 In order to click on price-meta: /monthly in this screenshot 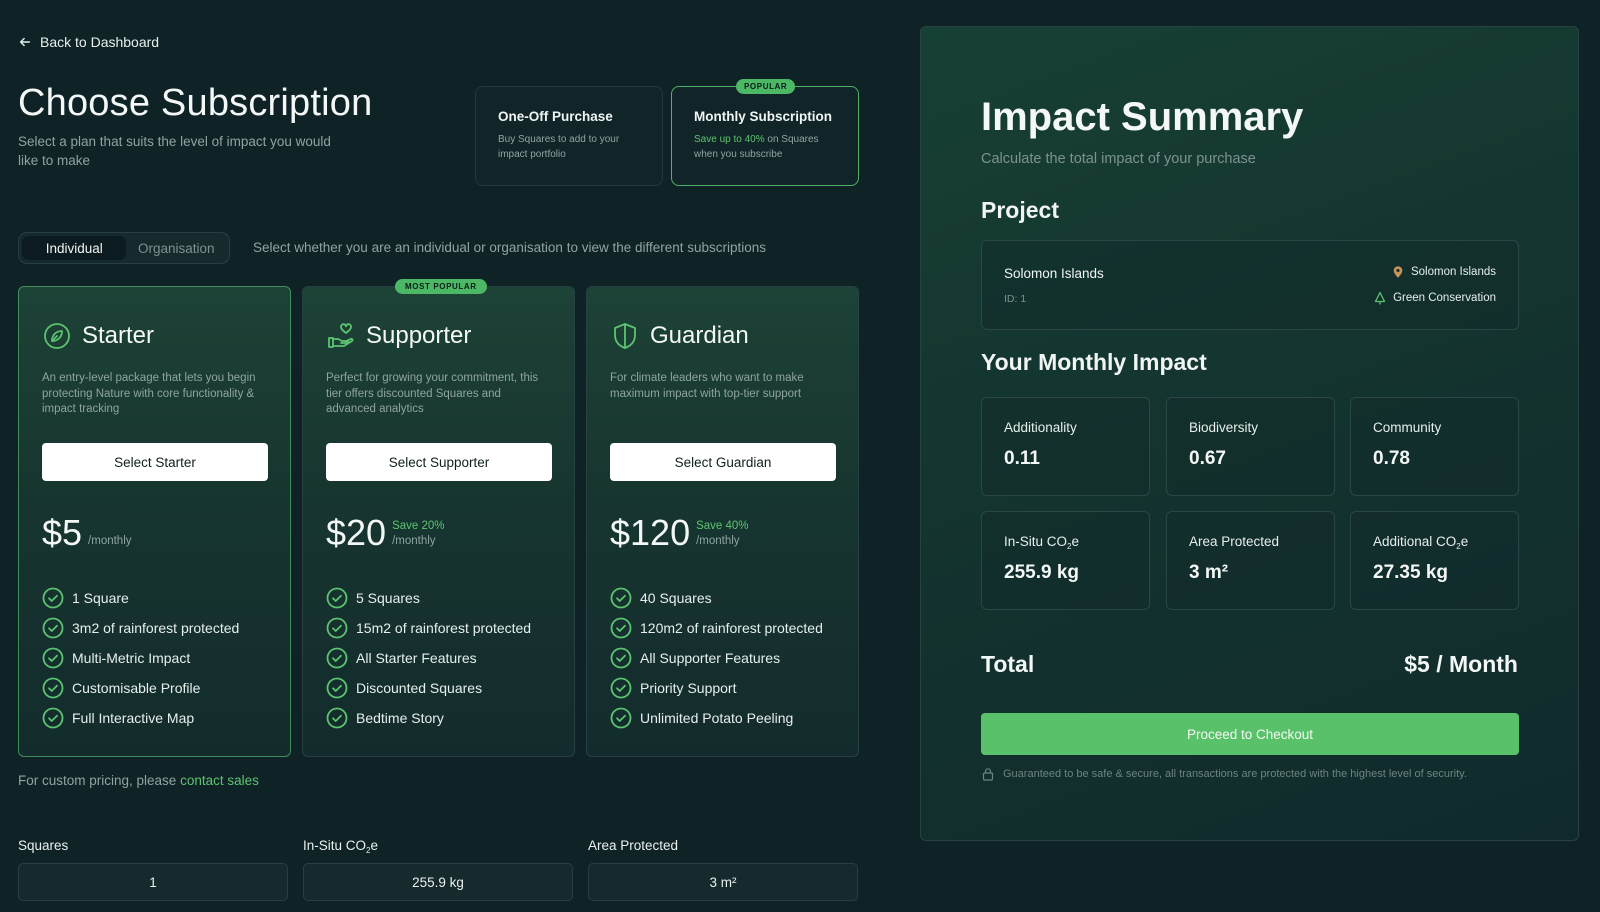, I will do `click(109, 542)`.